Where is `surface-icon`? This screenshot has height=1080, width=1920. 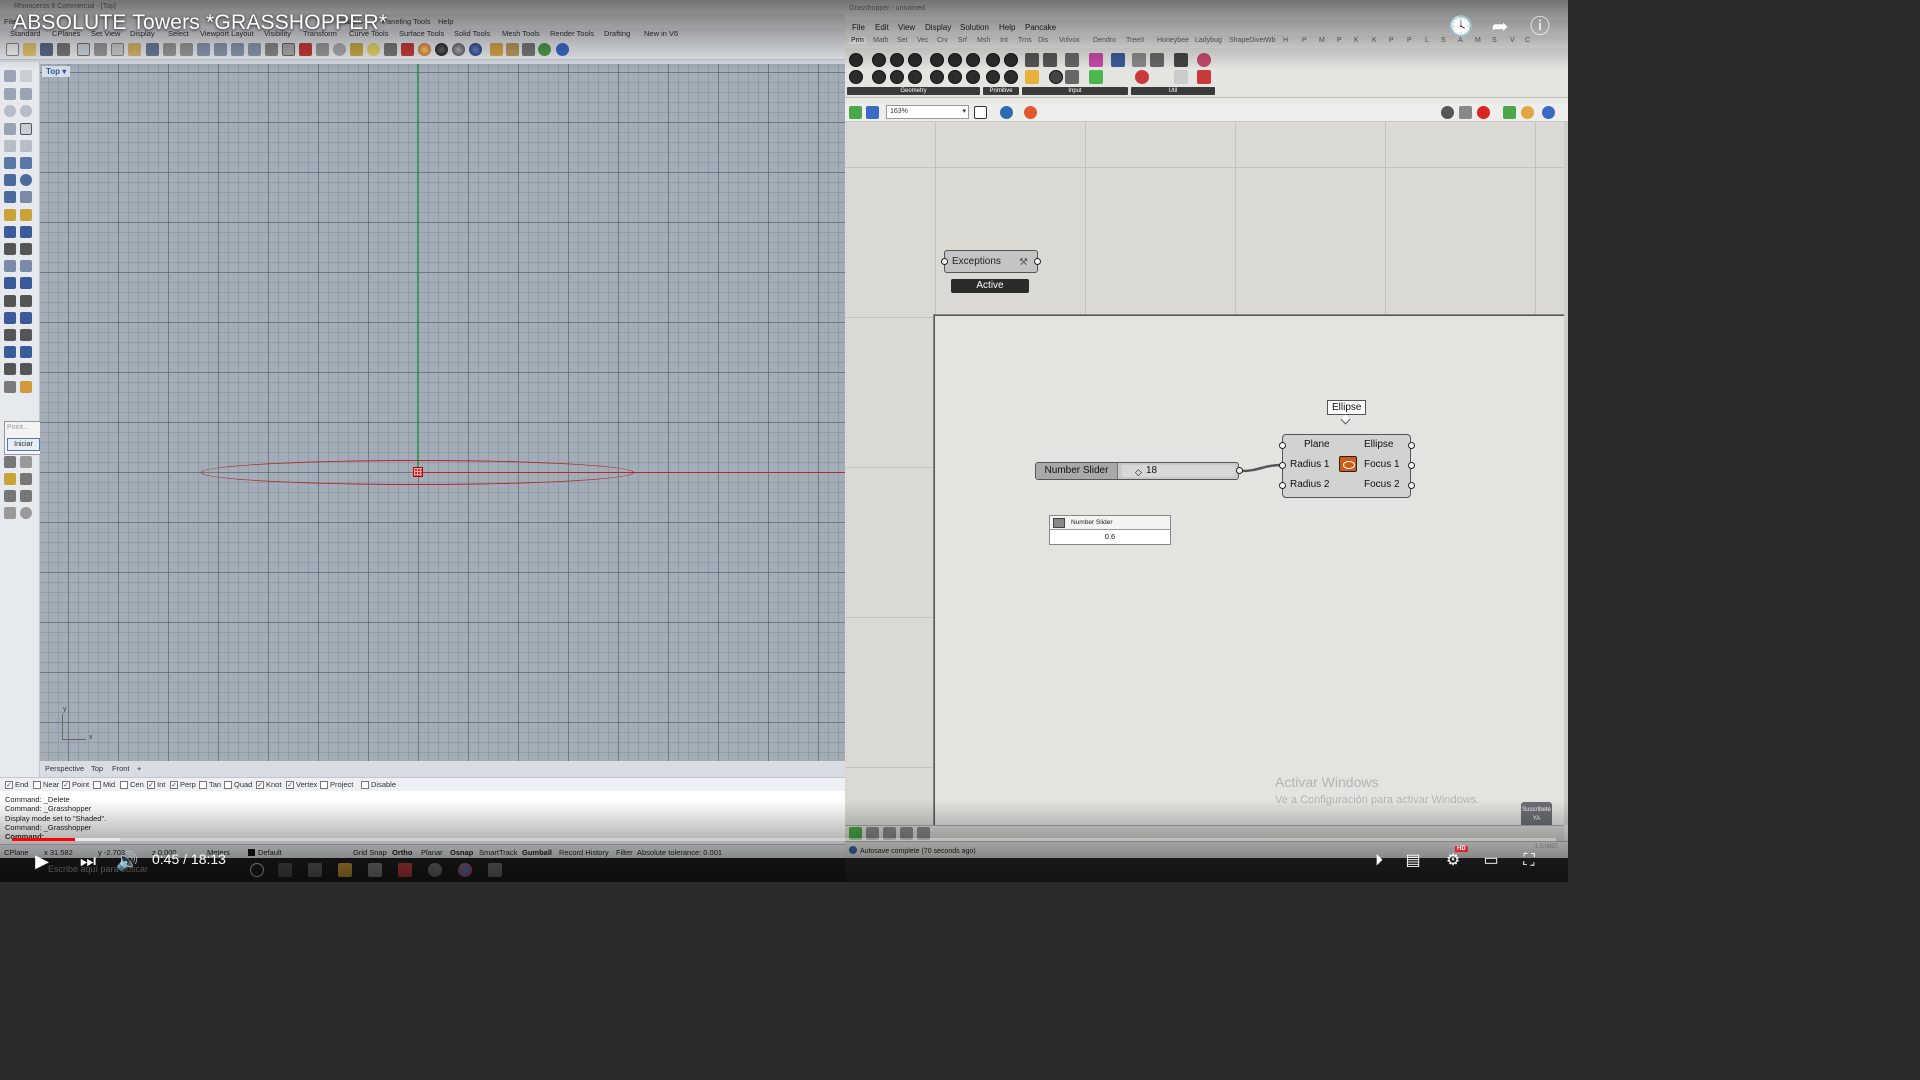 surface-icon is located at coordinates (10, 163).